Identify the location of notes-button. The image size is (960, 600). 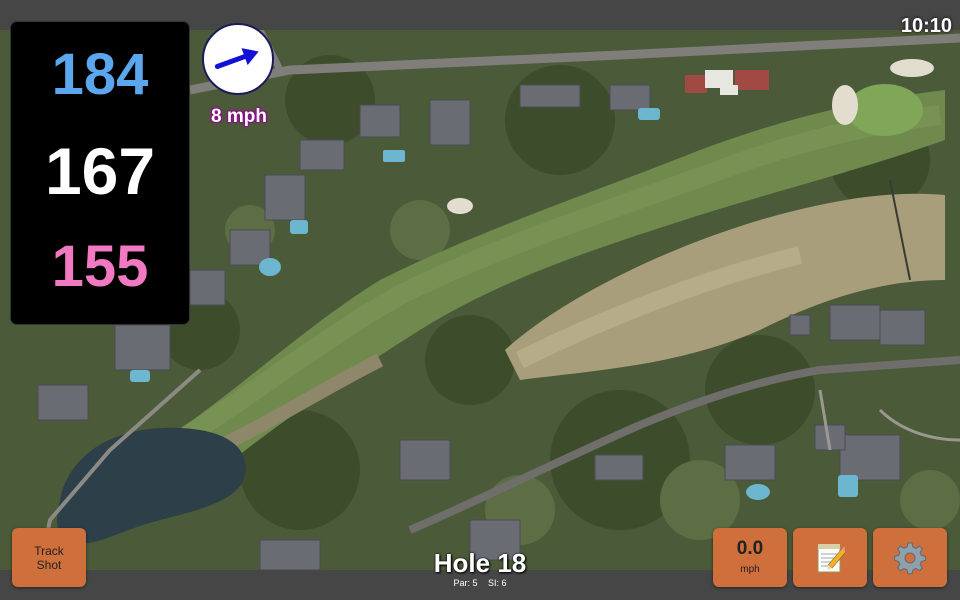
(830, 557).